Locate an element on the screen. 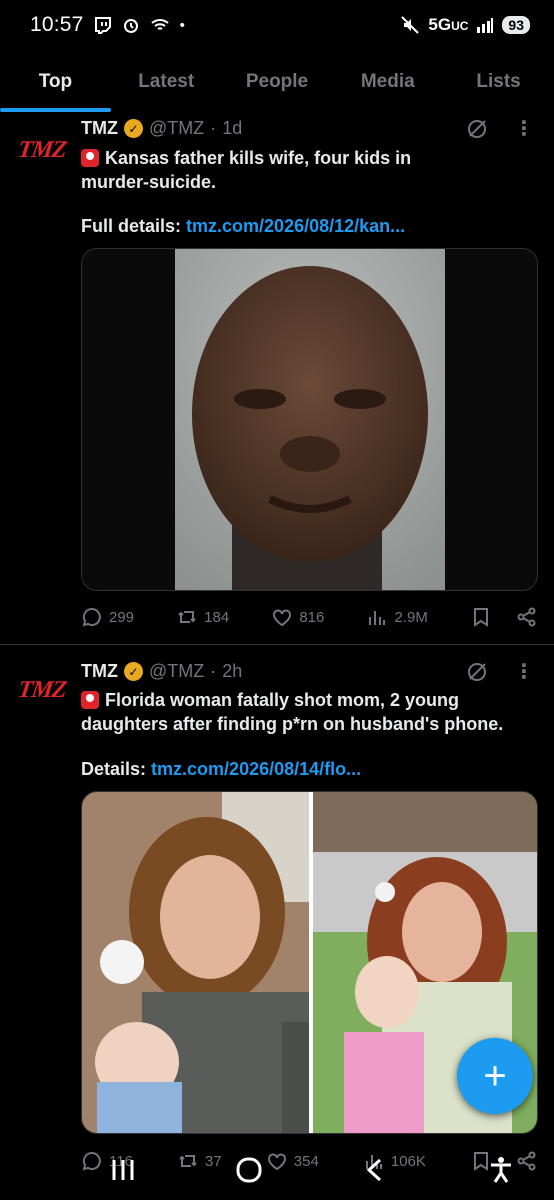 This screenshot has width=554, height=1200. tweet-header: TMZ ✓ @TMZ · 1d is located at coordinates (161, 128).